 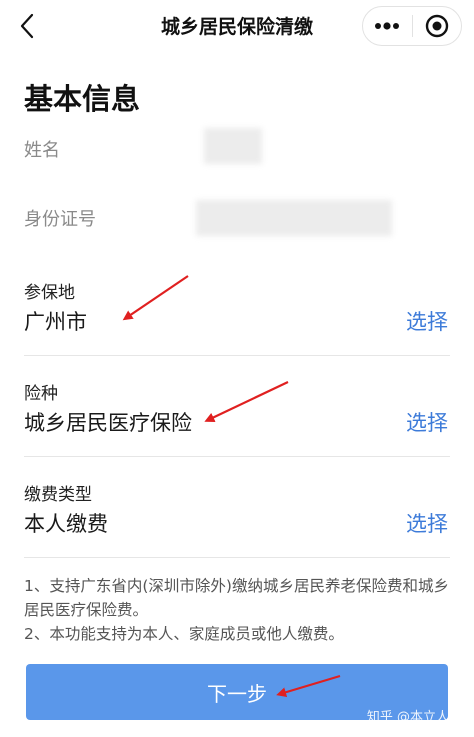 What do you see at coordinates (55, 322) in the screenshot?
I see `insured-place-value: 广州市` at bounding box center [55, 322].